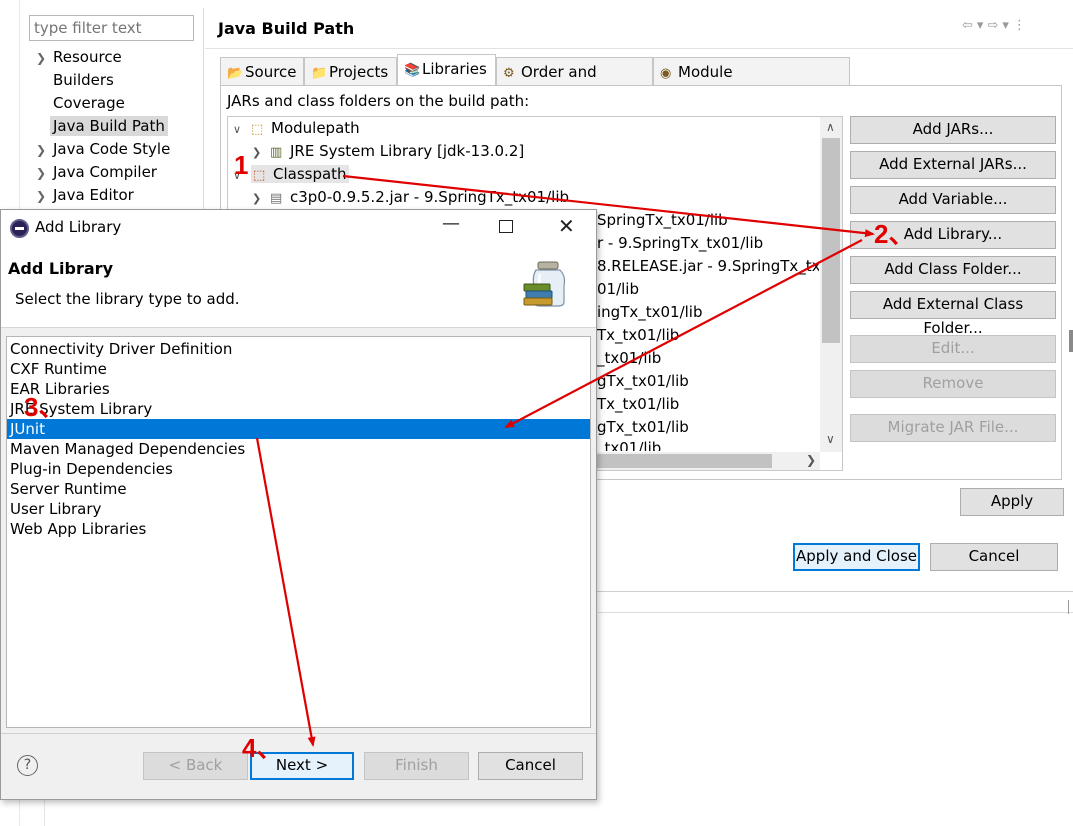  I want to click on annotation-step-2: 2、, so click(894, 234).